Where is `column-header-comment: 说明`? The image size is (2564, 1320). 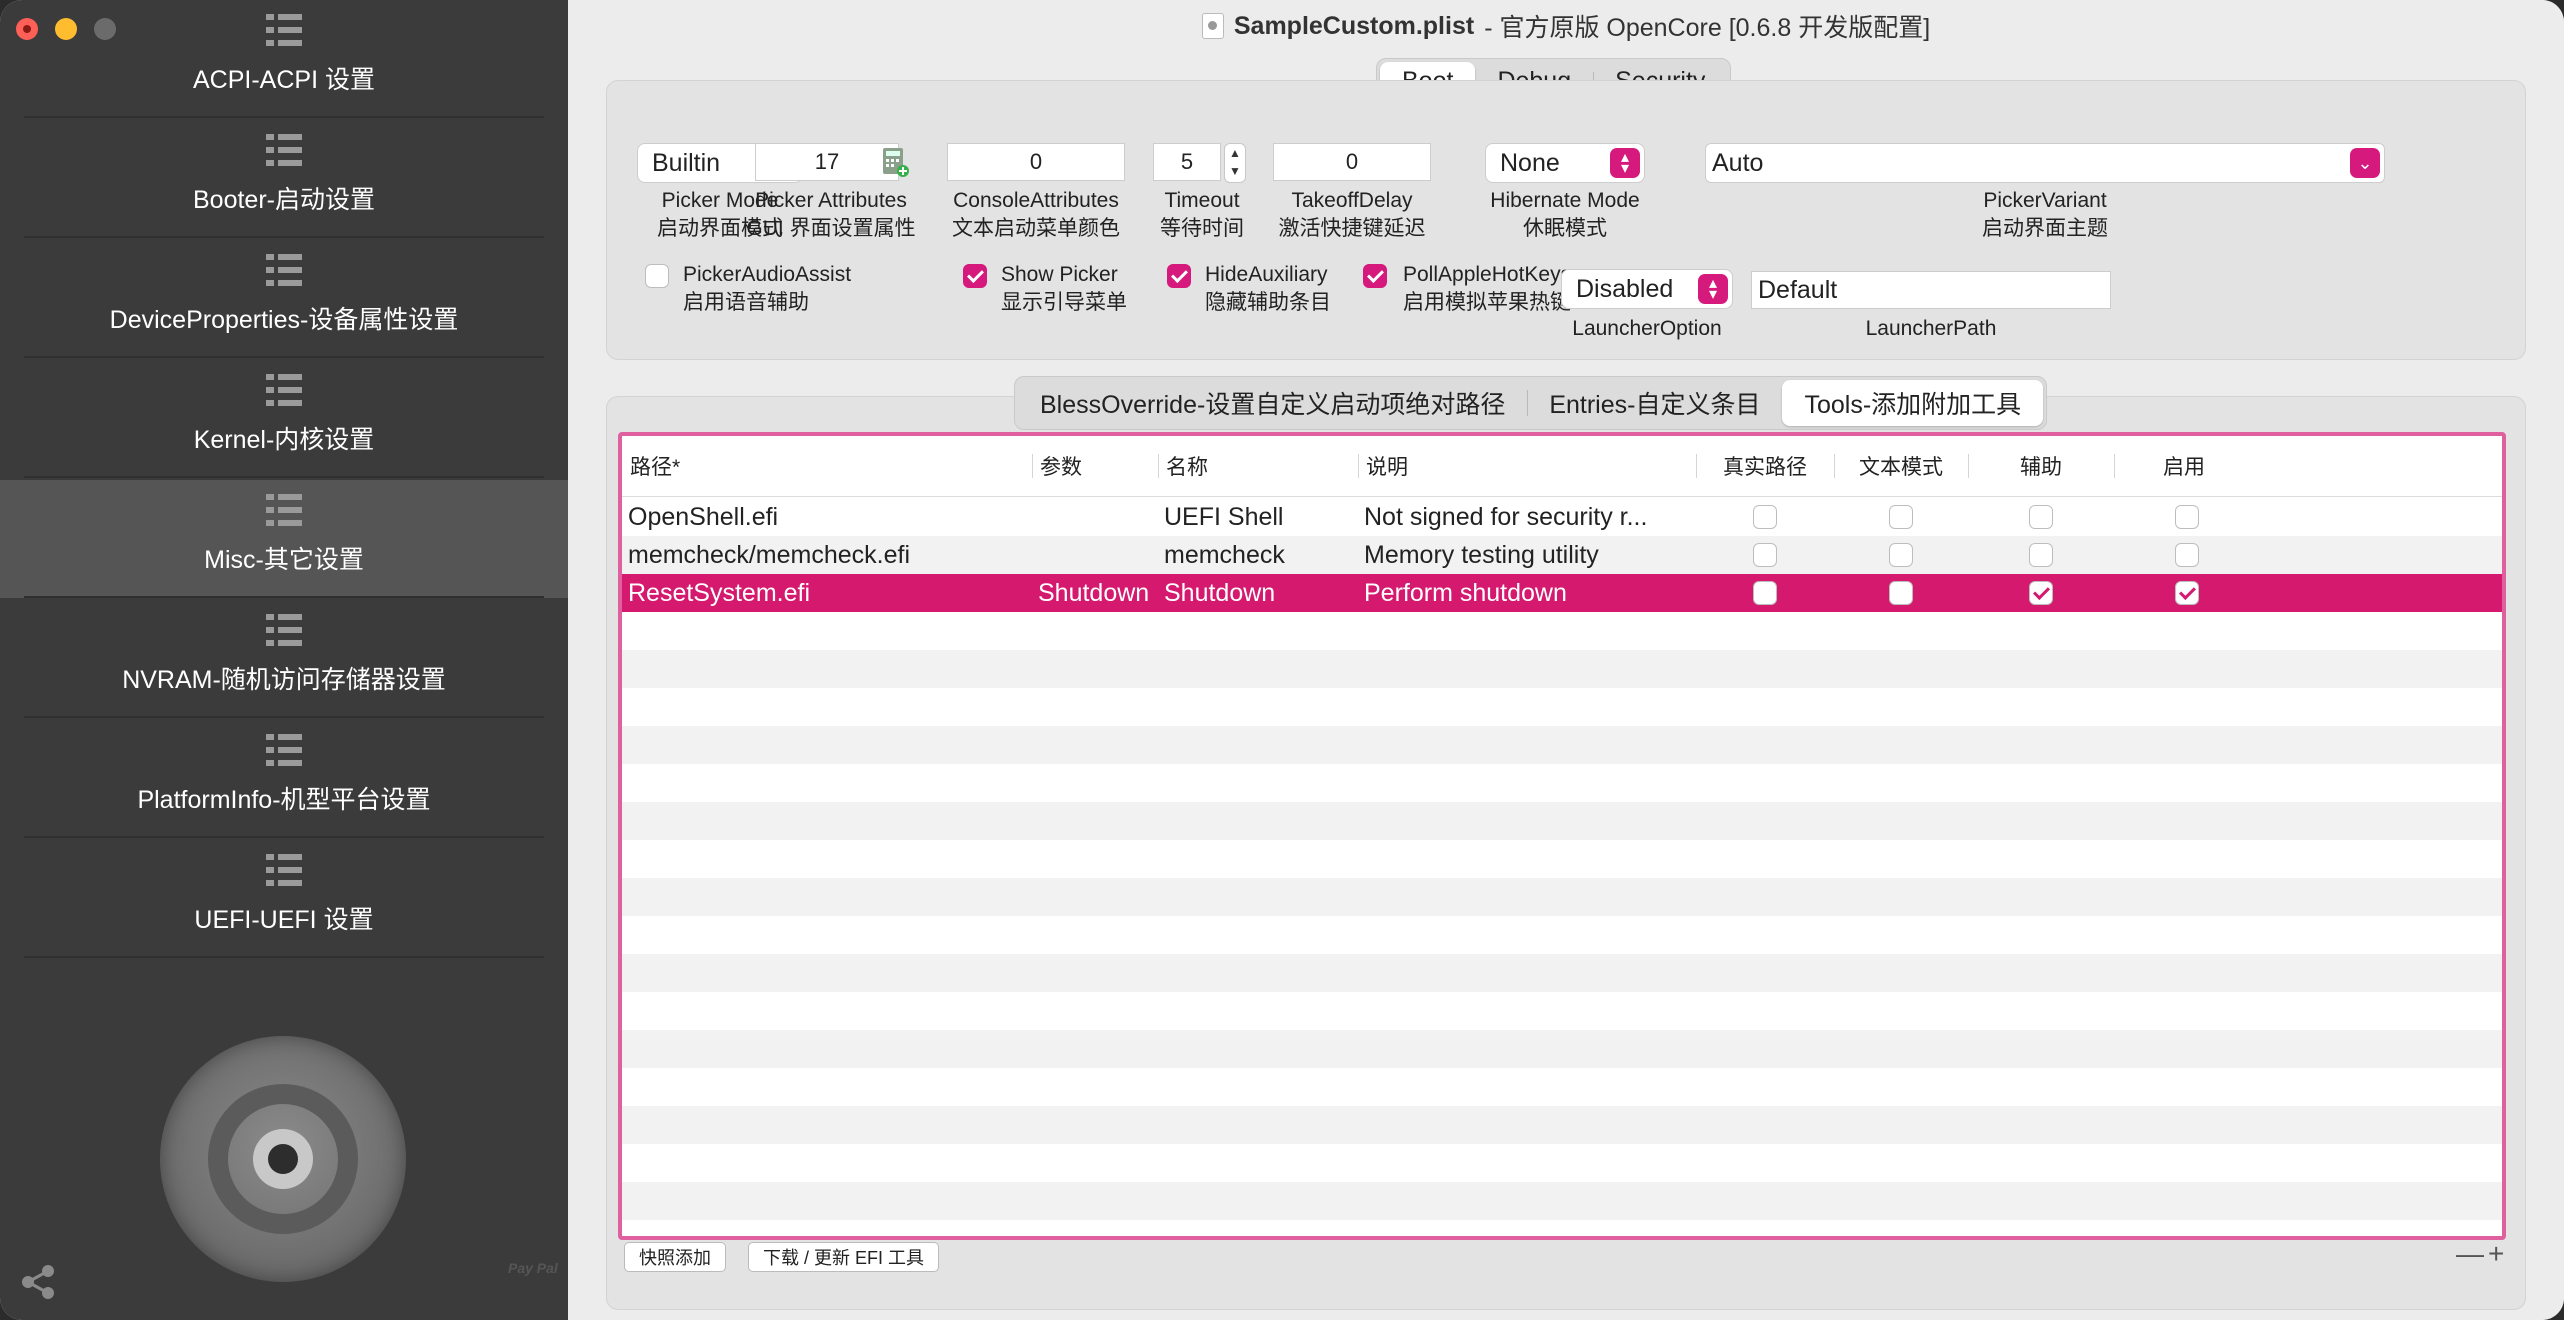 column-header-comment: 说明 is located at coordinates (1527, 466).